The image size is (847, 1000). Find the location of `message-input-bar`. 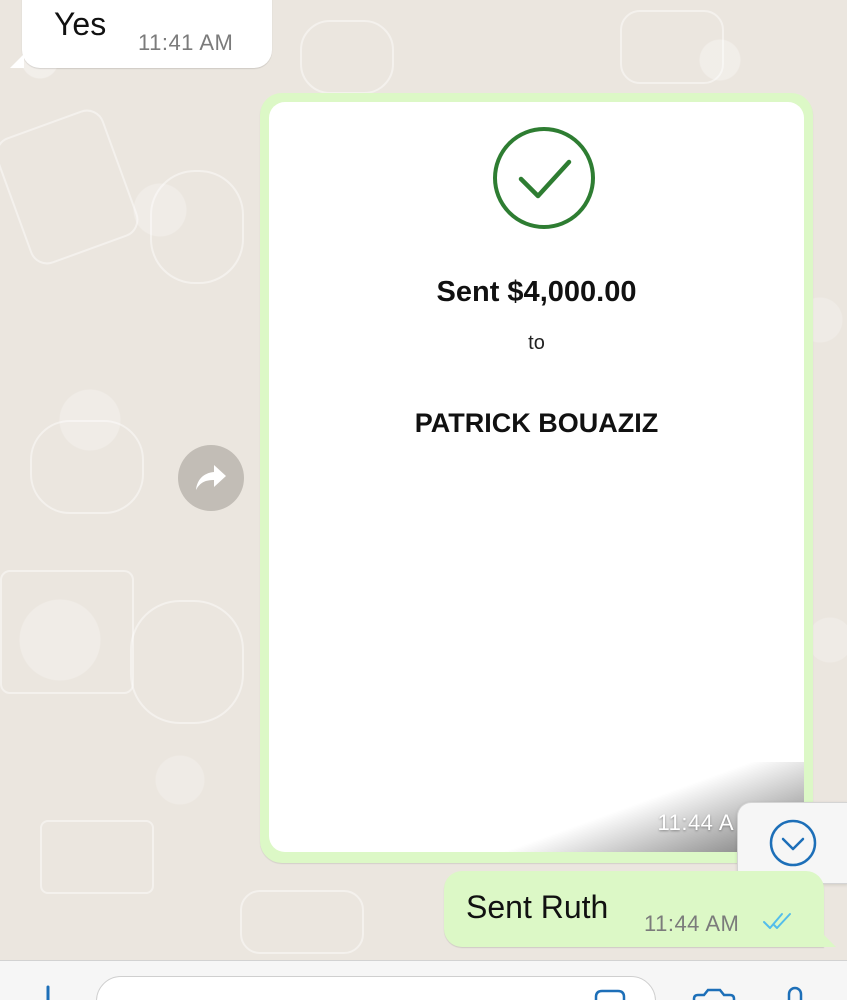

message-input-bar is located at coordinates (423, 980).